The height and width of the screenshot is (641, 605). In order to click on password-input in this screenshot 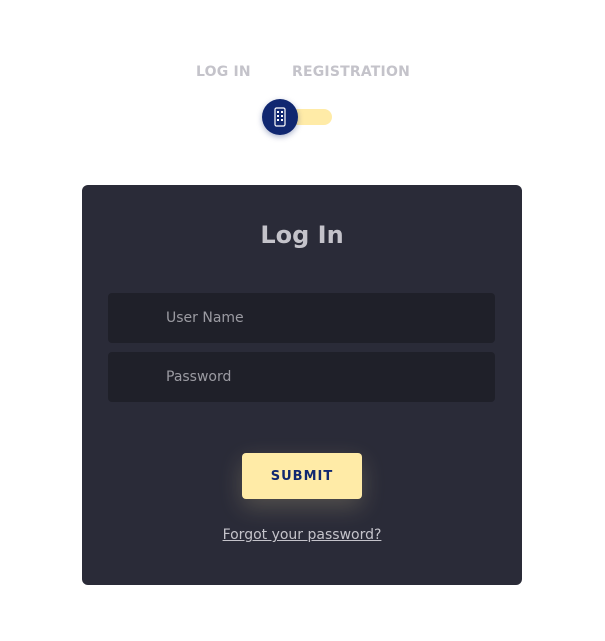, I will do `click(301, 377)`.